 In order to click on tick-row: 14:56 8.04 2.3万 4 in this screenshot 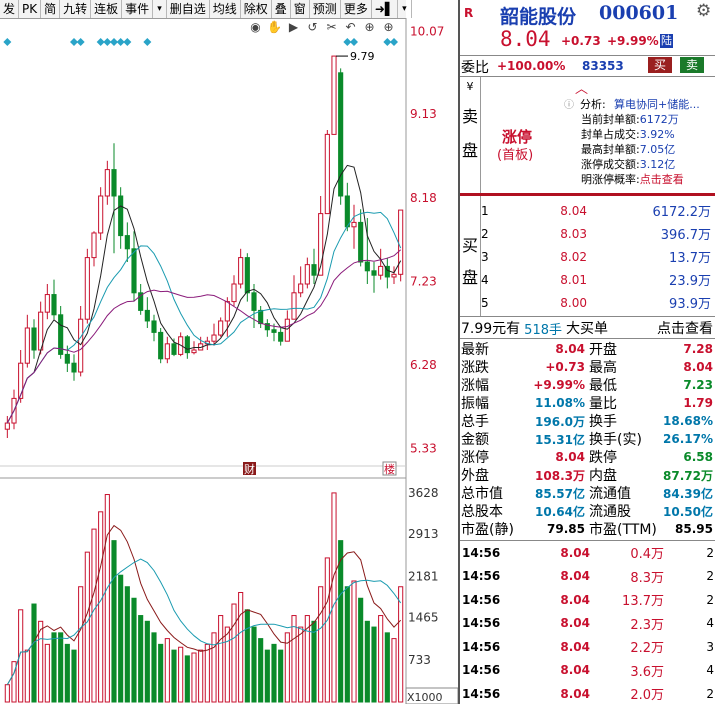, I will do `click(587, 624)`.